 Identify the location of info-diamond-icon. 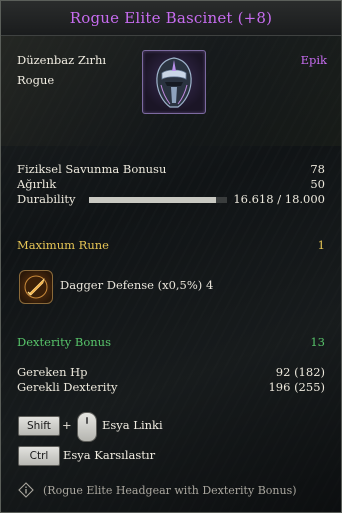
(26, 490).